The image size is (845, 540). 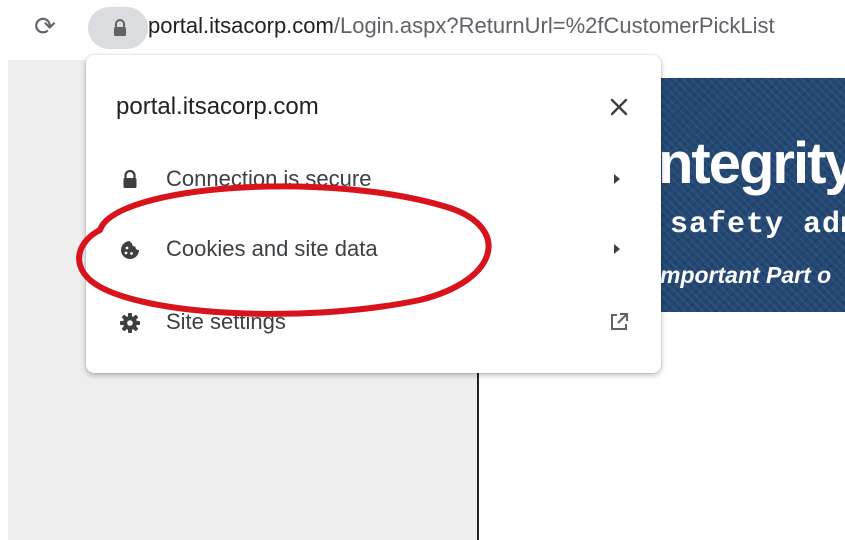 What do you see at coordinates (272, 248) in the screenshot?
I see `menu-item-label: Cookies and site data` at bounding box center [272, 248].